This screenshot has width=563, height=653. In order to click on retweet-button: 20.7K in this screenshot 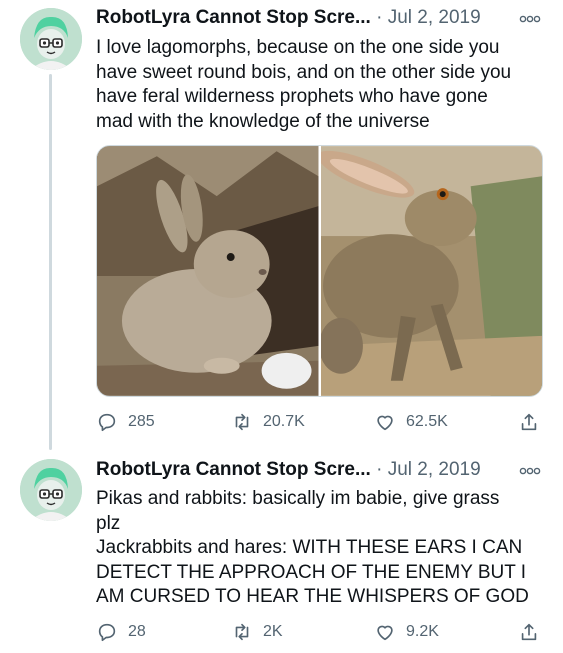, I will do `click(268, 422)`.